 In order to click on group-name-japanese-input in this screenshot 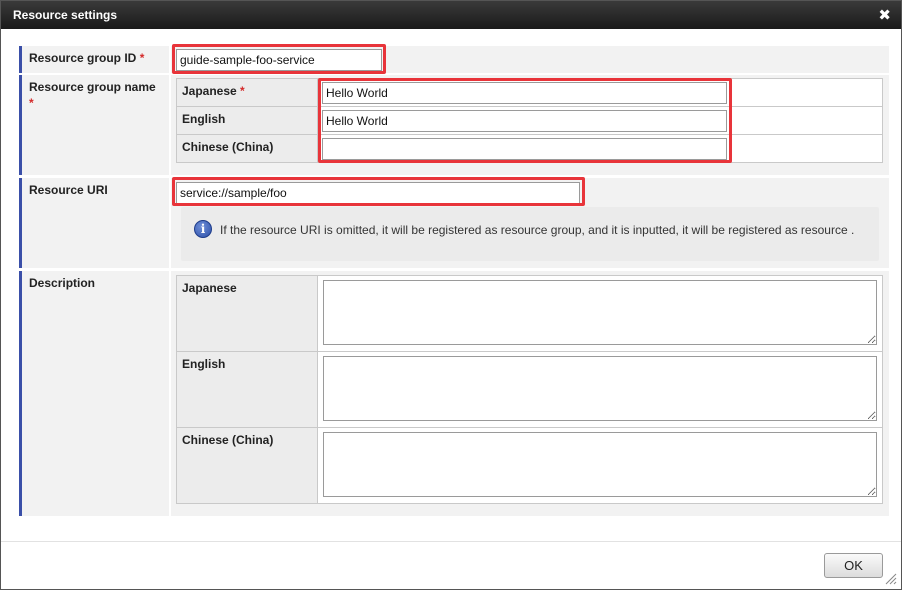, I will do `click(524, 93)`.